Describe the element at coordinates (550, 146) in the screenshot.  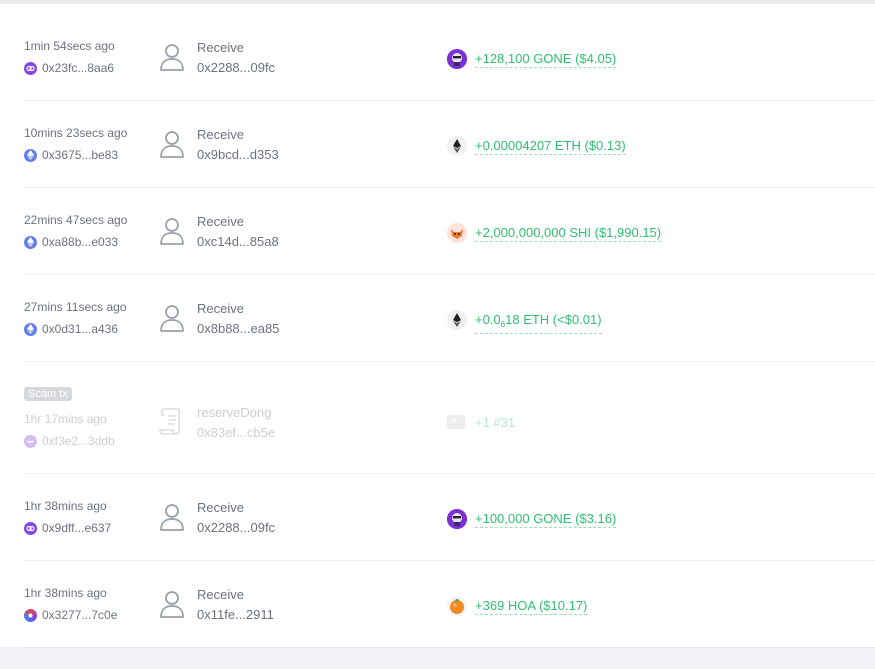
I see `tx-amount: +0.00004207 ETH ($0.13)` at that location.